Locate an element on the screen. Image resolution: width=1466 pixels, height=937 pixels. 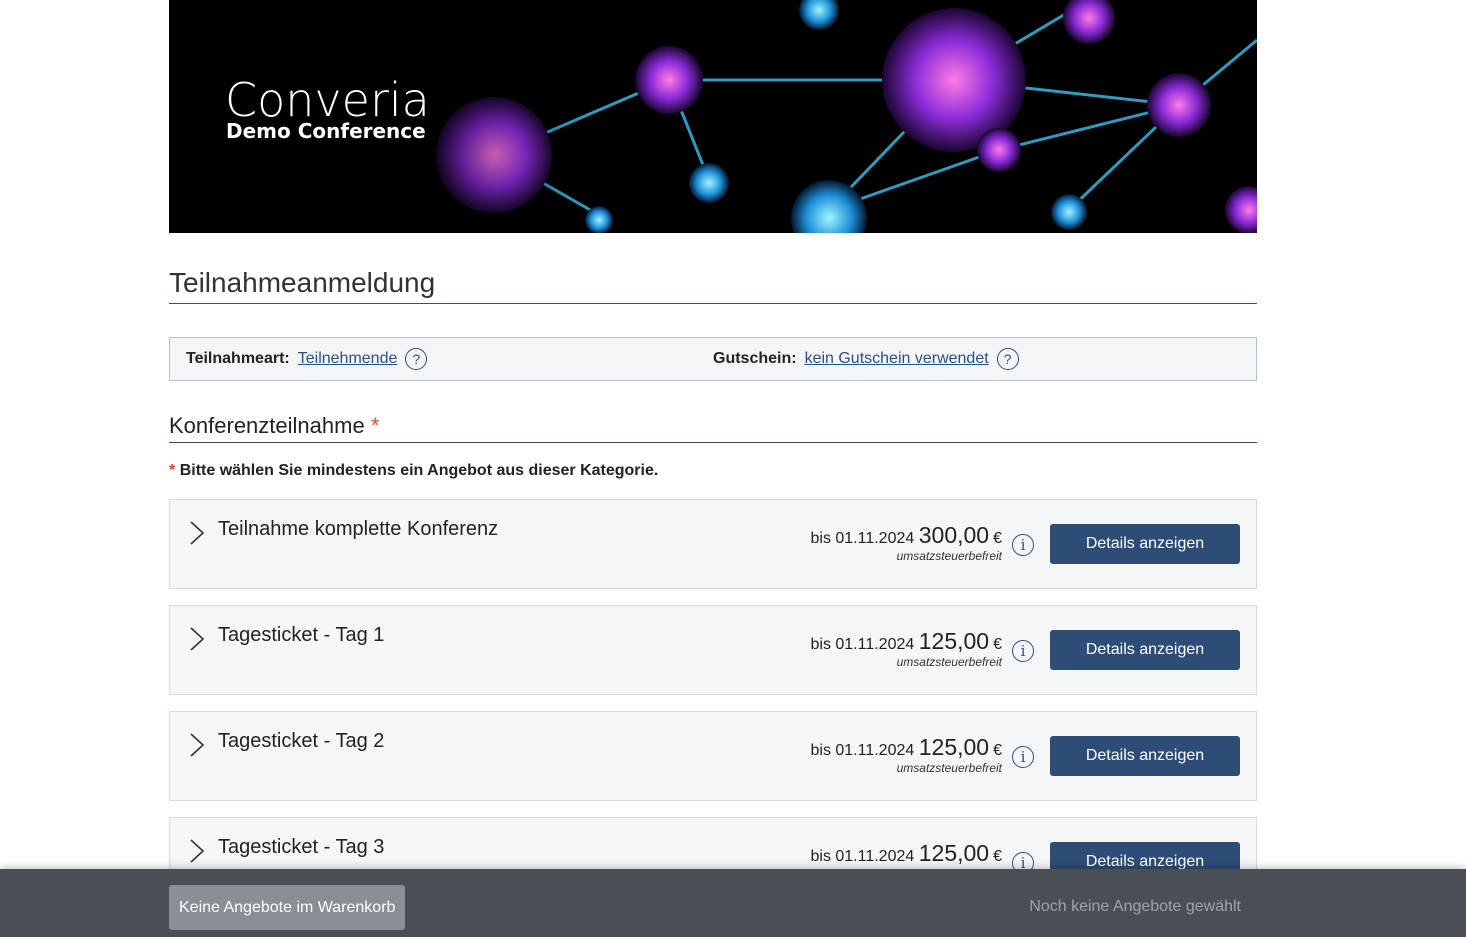
voucher: Gutschein: kein Gutschein verwendet ? is located at coordinates (866, 359).